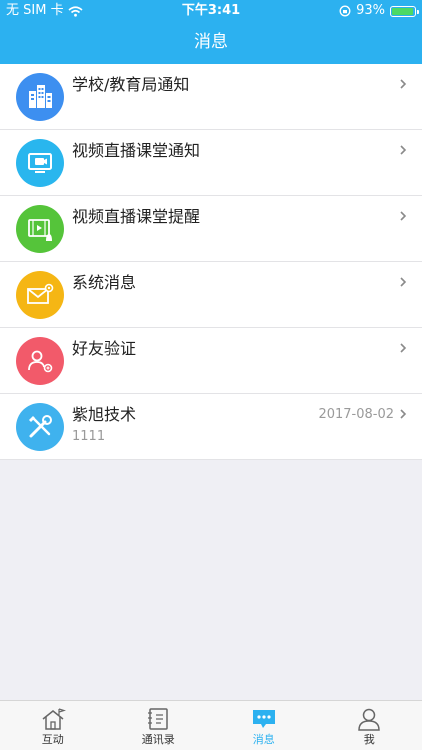  I want to click on row-title: 视频直播课堂提醒, so click(136, 216).